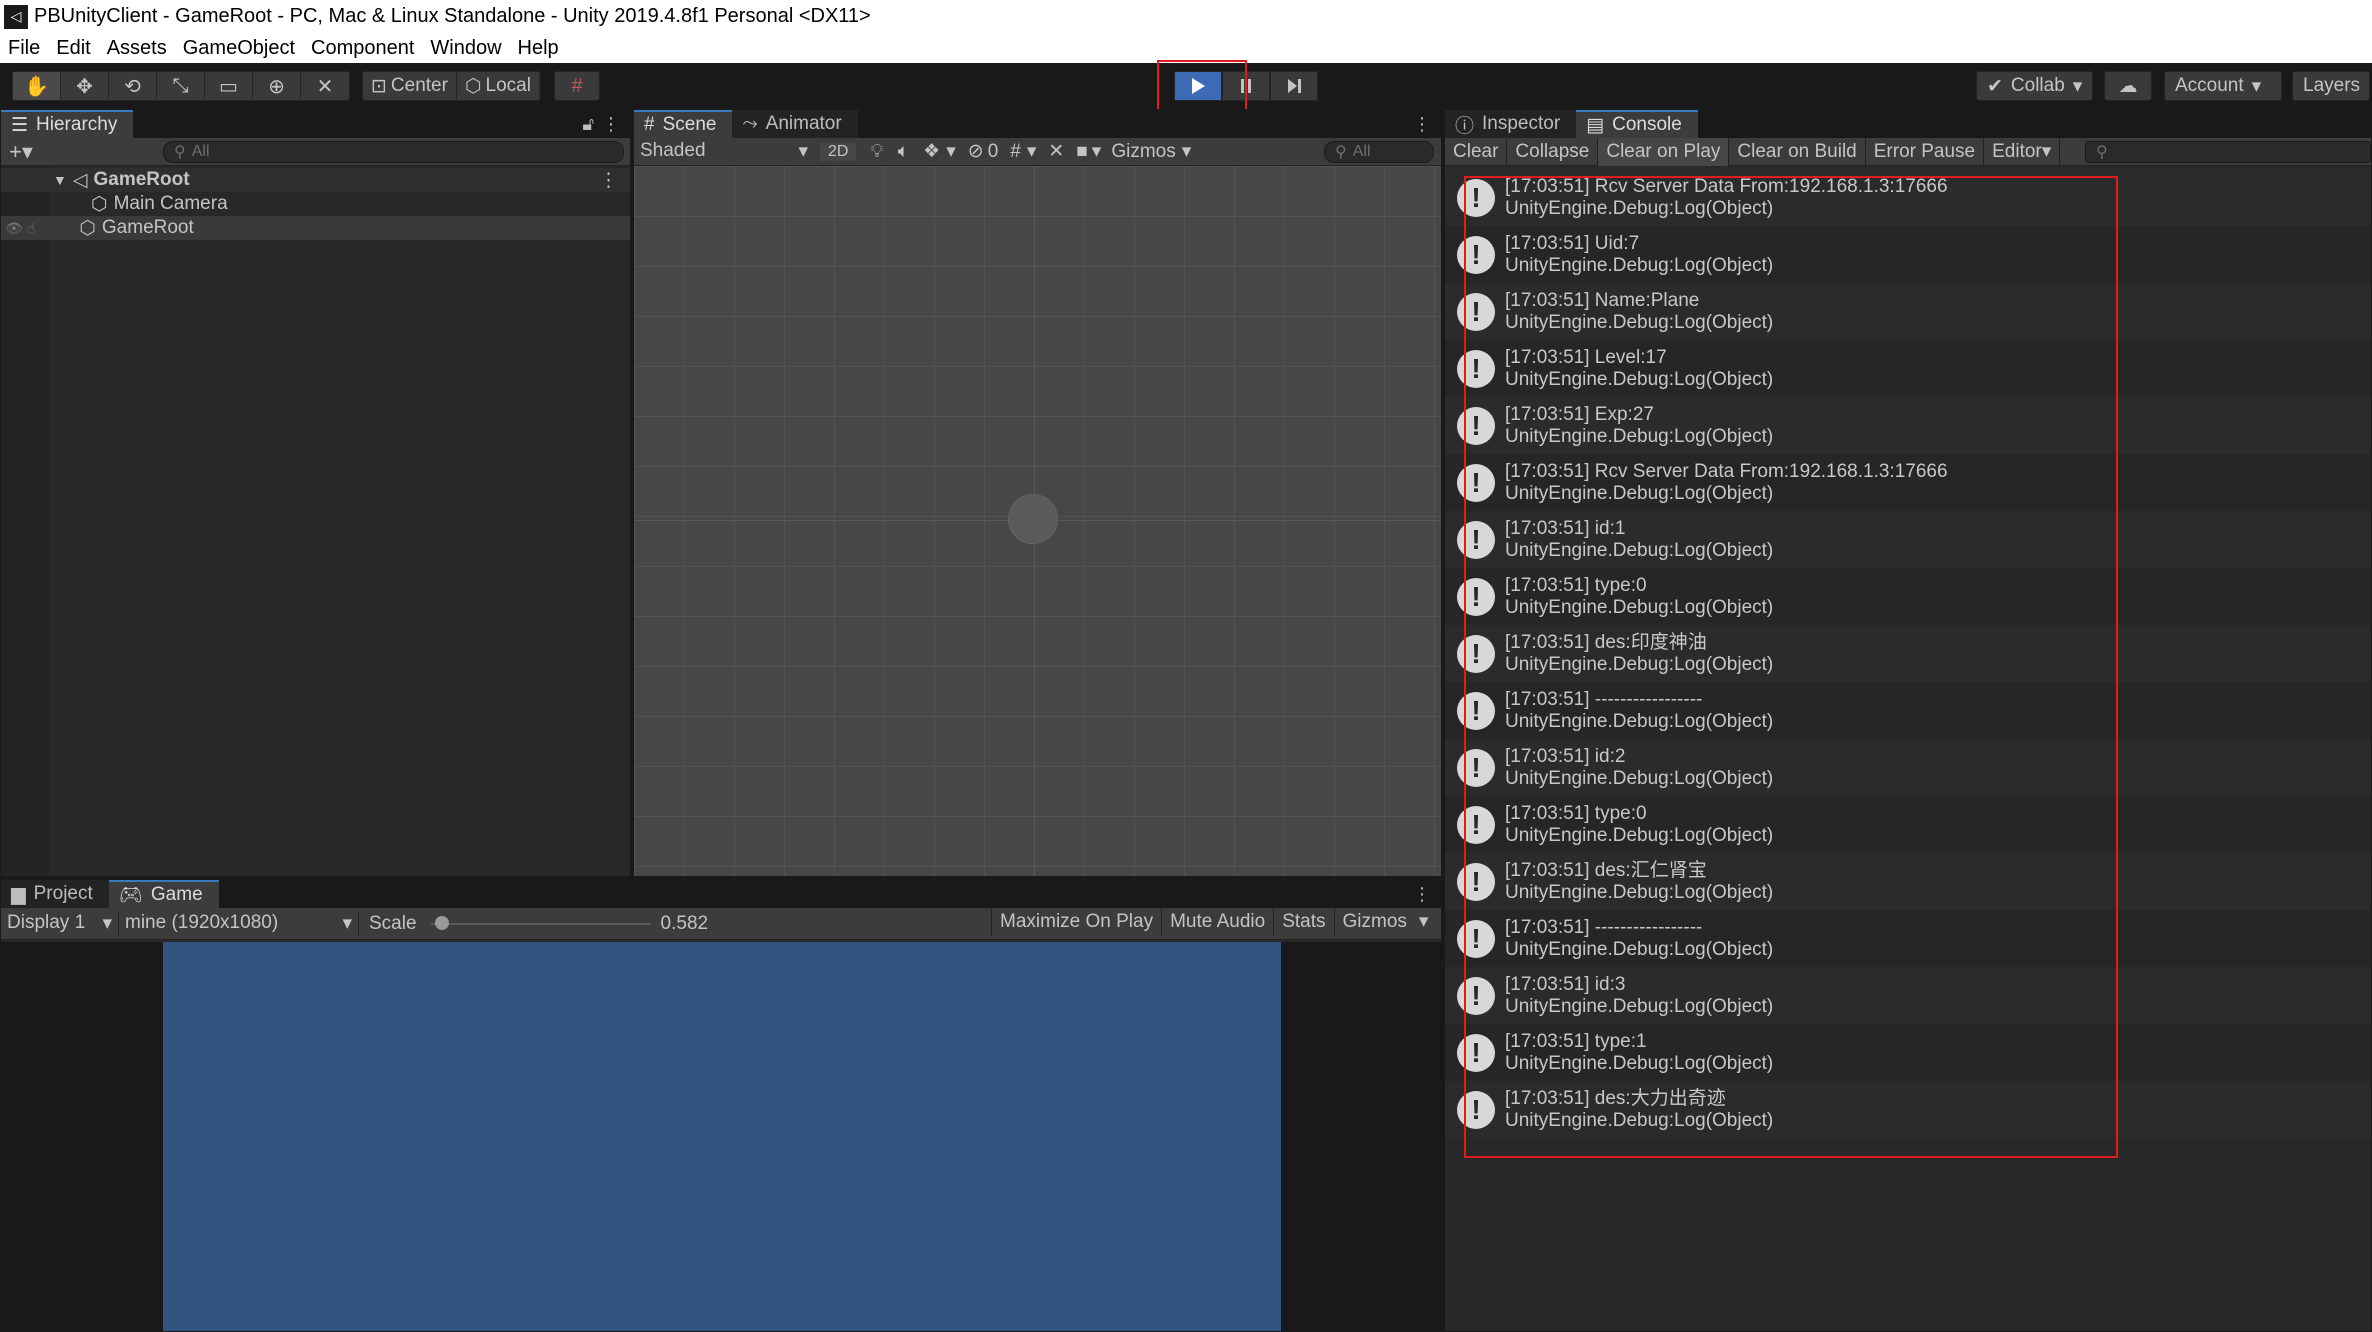 This screenshot has height=1332, width=2372. Describe the element at coordinates (315, 180) in the screenshot. I see `scene-row: ▼ ◁ GameRoot ⋮` at that location.